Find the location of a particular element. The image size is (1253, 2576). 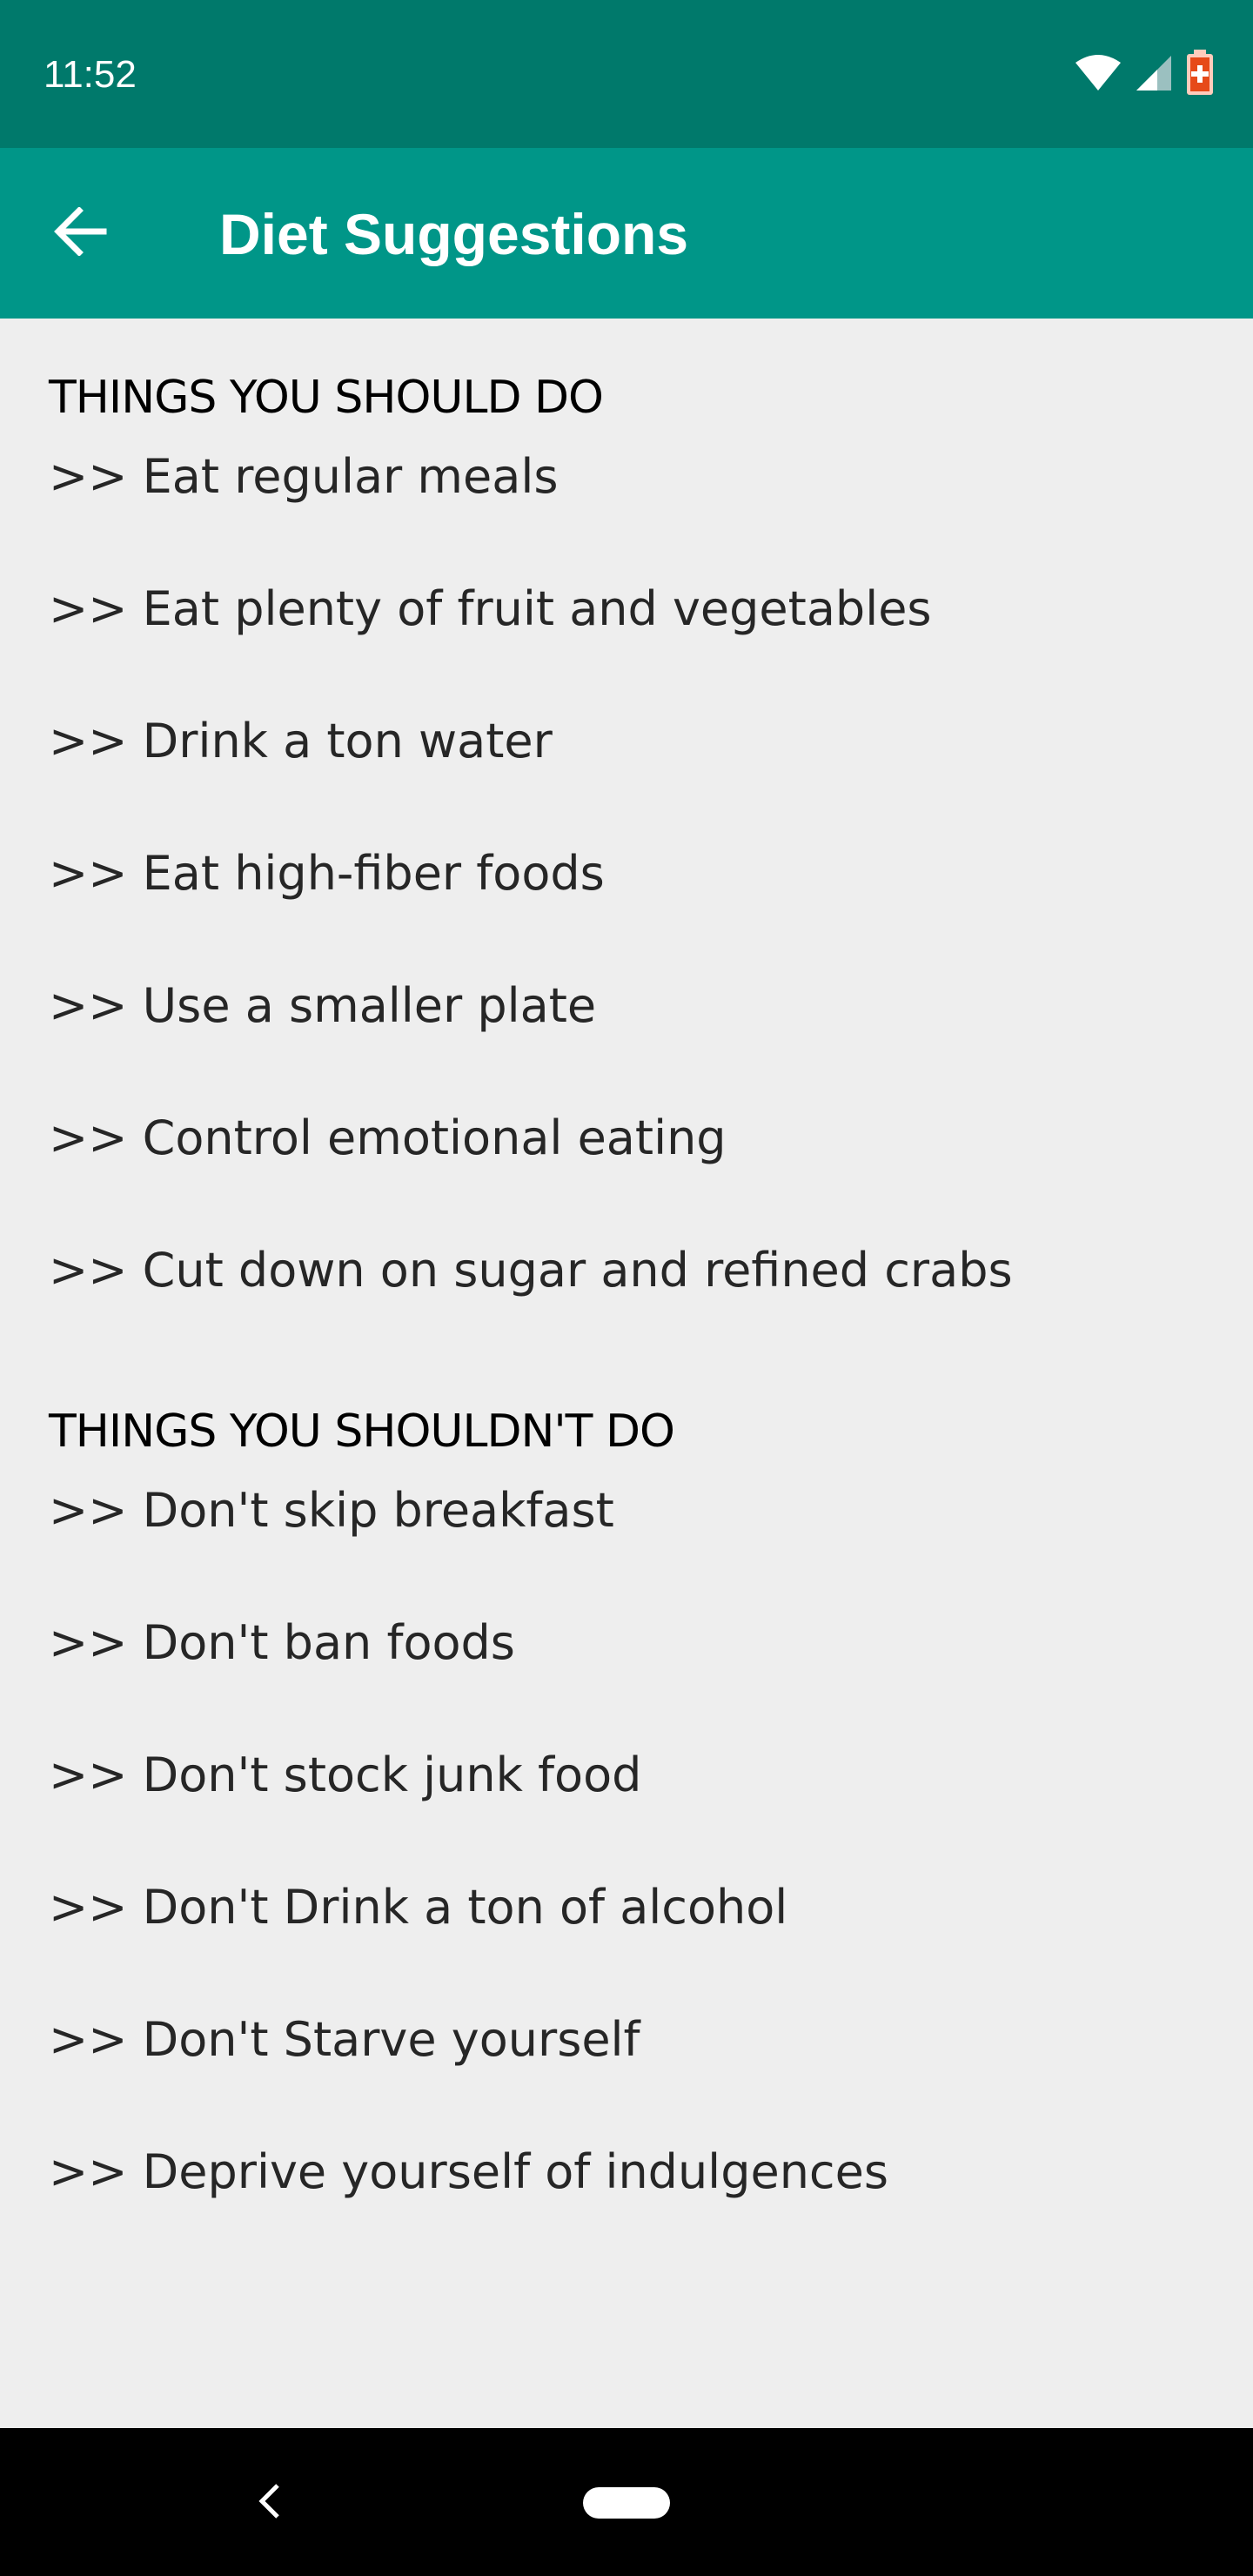

list-item: >> Use a smaller plate is located at coordinates (323, 1005).